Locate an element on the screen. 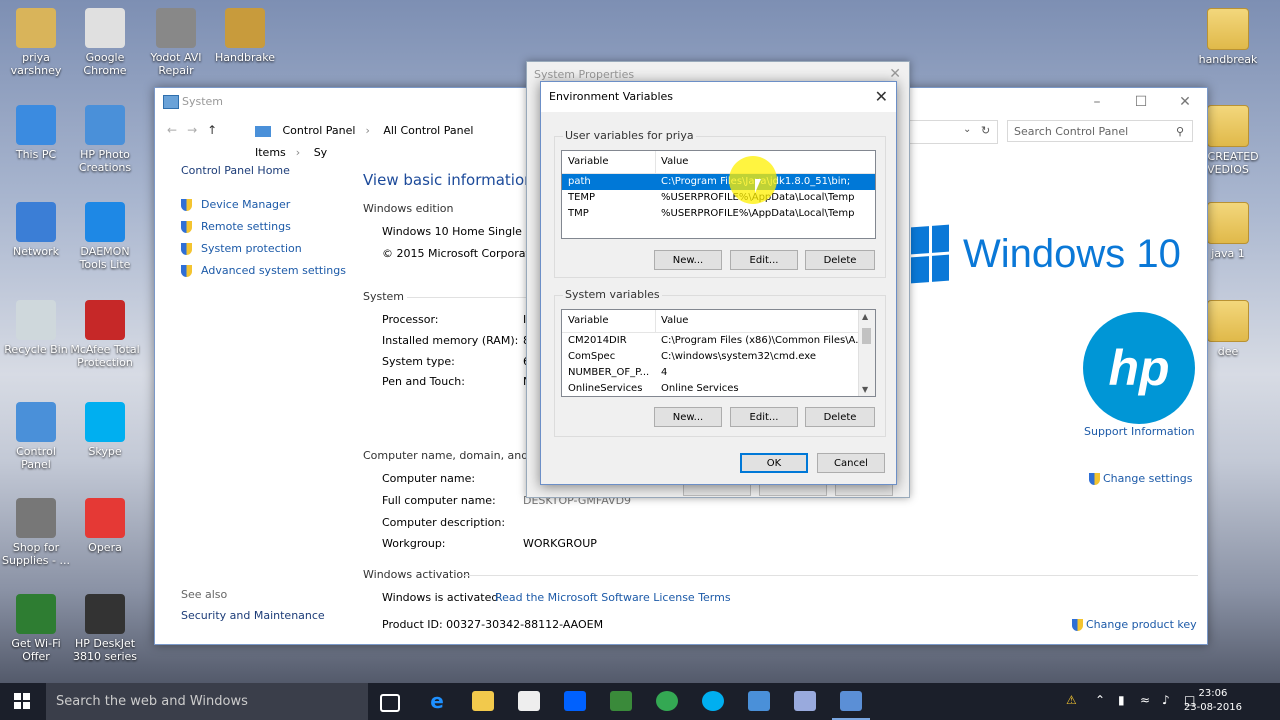 This screenshot has width=1280, height=720. desktop-icon: Control Panel is located at coordinates (36, 436).